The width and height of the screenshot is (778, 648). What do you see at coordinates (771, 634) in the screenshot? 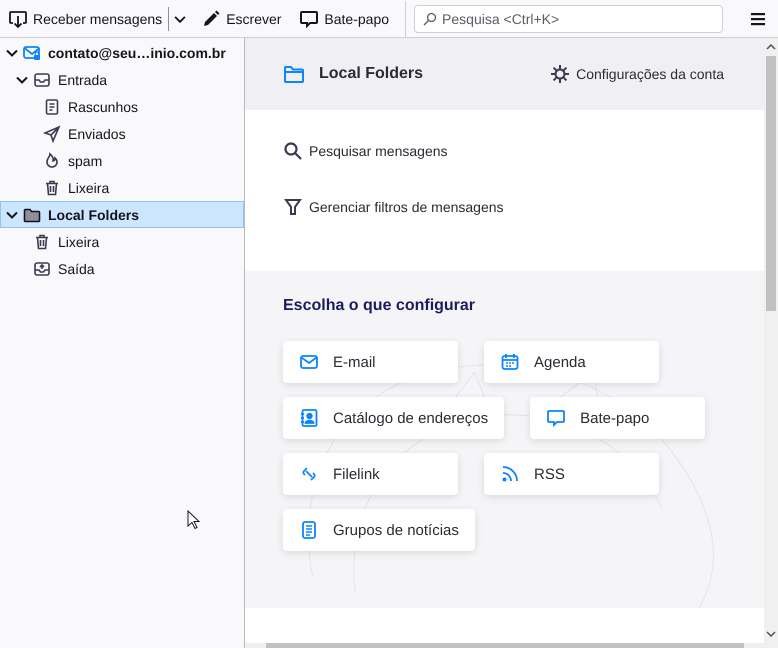
I see `scroll-down-icon` at bounding box center [771, 634].